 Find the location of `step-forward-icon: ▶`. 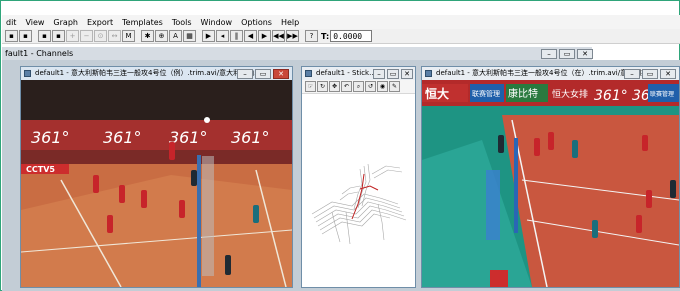

step-forward-icon: ▶ is located at coordinates (264, 36).